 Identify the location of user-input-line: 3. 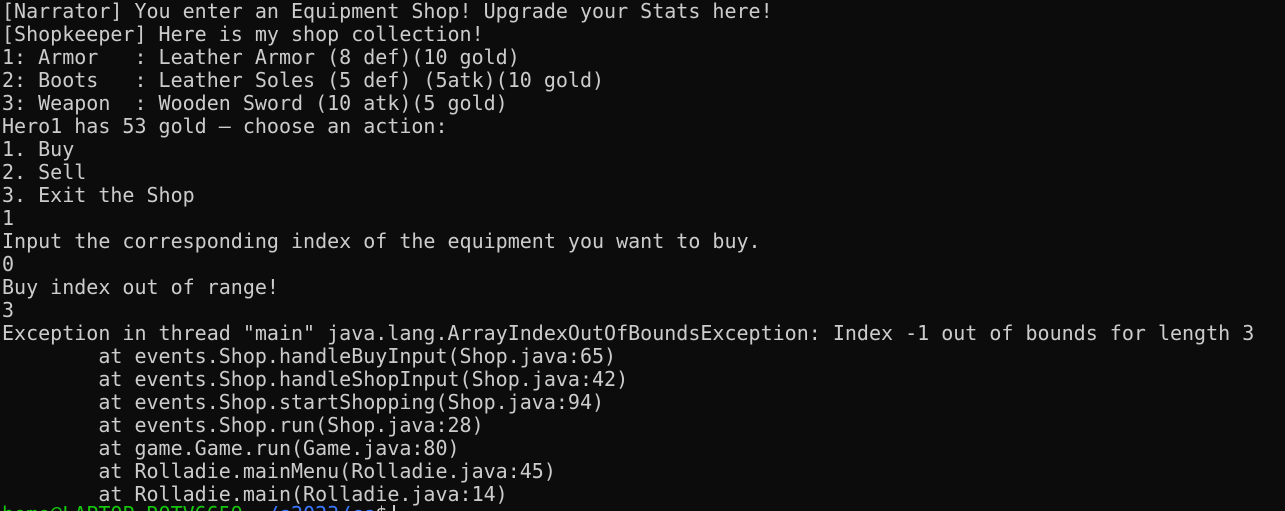
(8, 310).